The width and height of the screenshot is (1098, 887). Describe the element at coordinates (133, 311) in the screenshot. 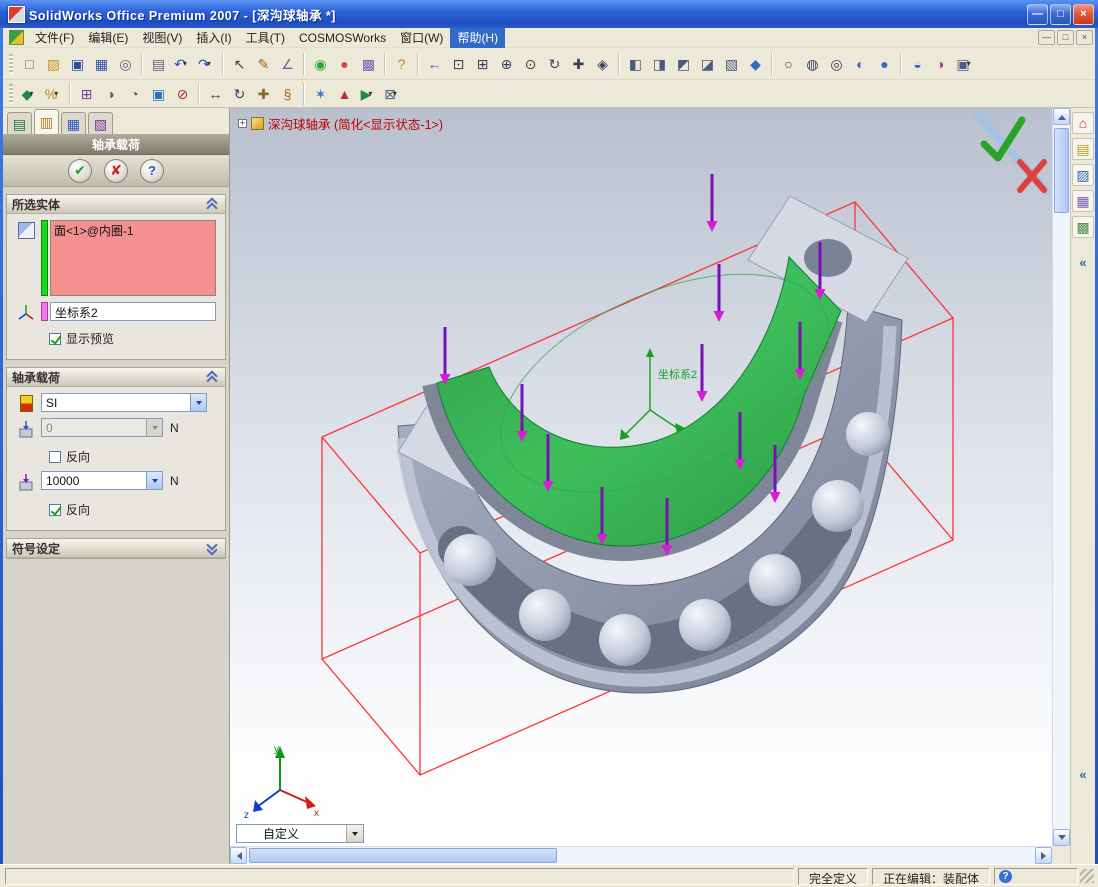

I see `coordinate-system-input: 坐标系2` at that location.